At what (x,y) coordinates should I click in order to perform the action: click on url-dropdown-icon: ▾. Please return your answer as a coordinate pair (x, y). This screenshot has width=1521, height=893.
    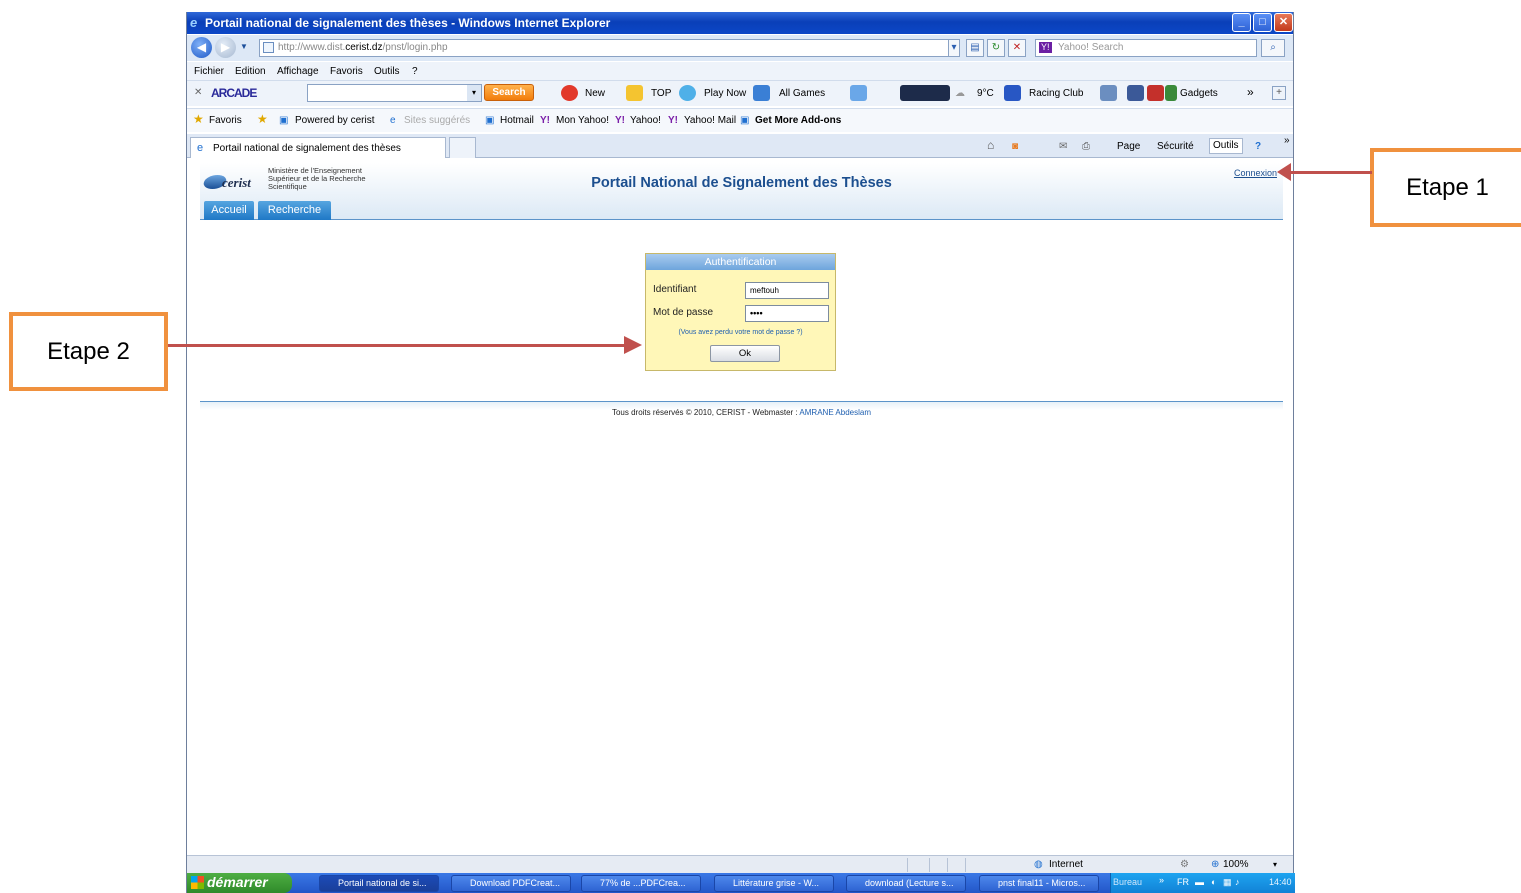
    Looking at the image, I should click on (954, 48).